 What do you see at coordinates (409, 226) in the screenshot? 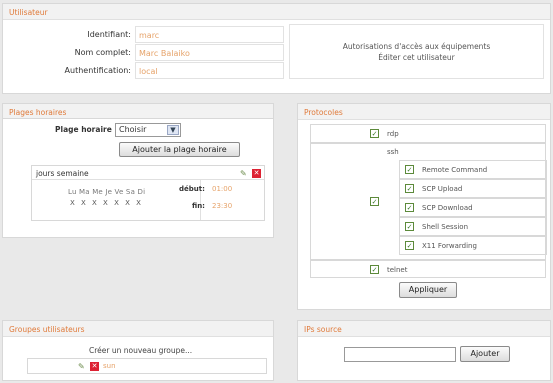
I see `shell-session-checkbox: ✓` at bounding box center [409, 226].